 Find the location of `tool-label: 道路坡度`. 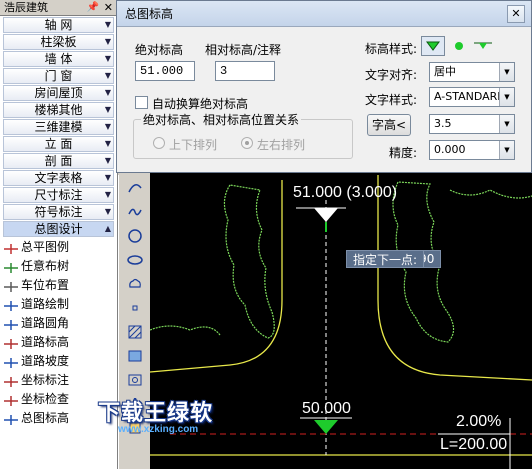

tool-label: 道路坡度 is located at coordinates (45, 361).